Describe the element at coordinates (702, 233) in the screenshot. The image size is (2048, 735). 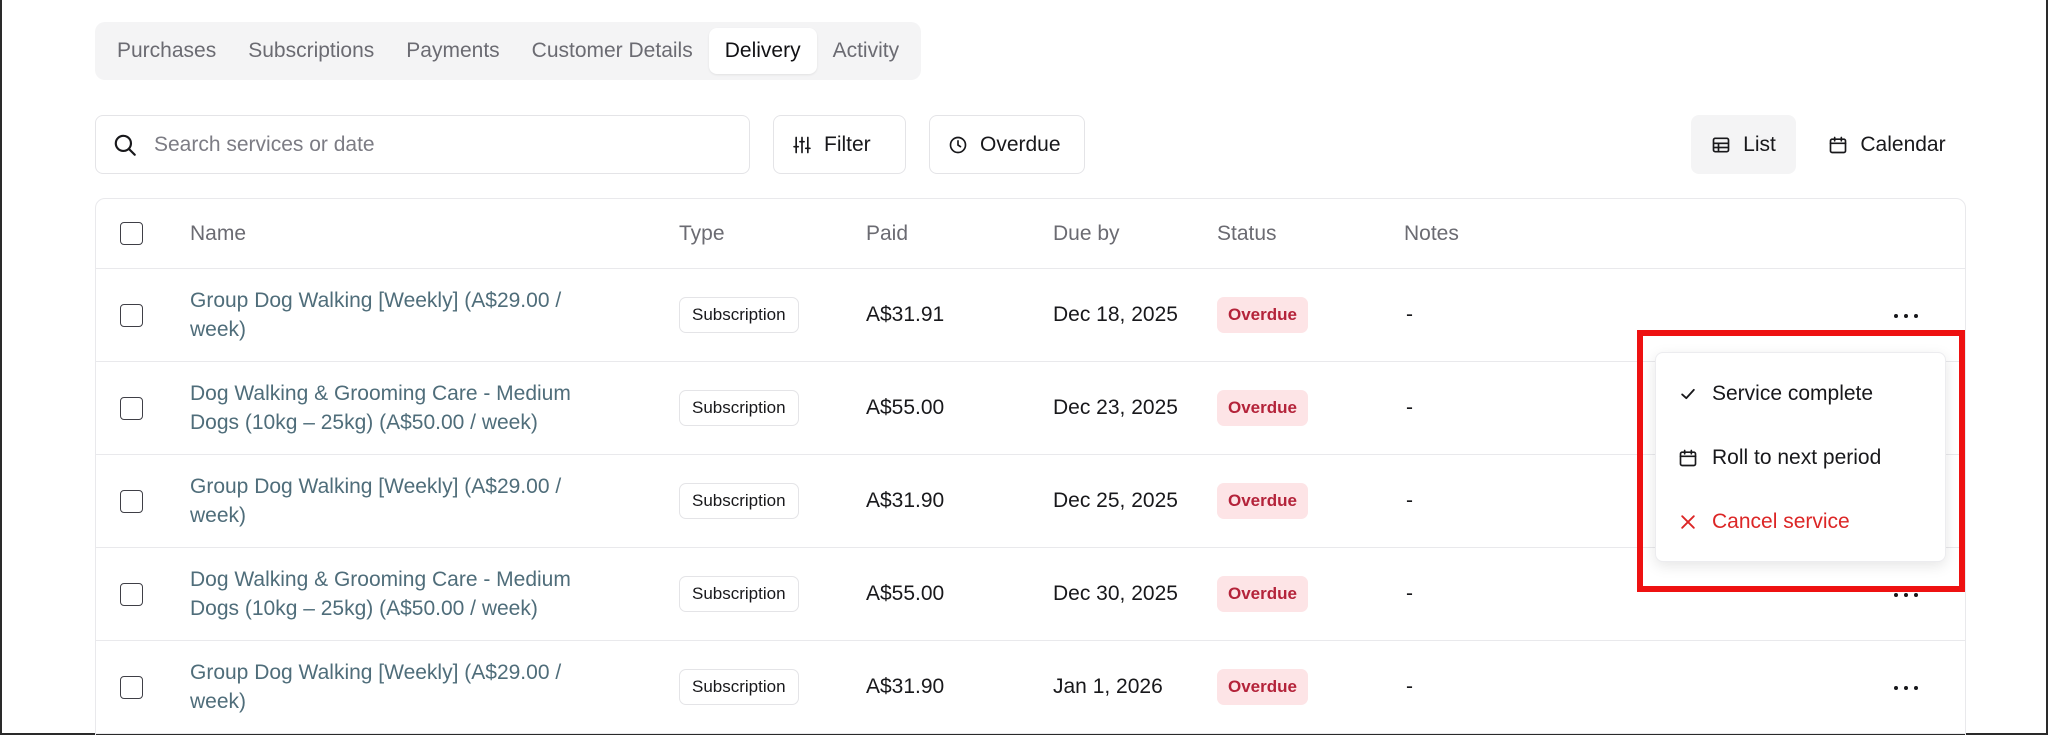
I see `column-header-type: Type` at that location.